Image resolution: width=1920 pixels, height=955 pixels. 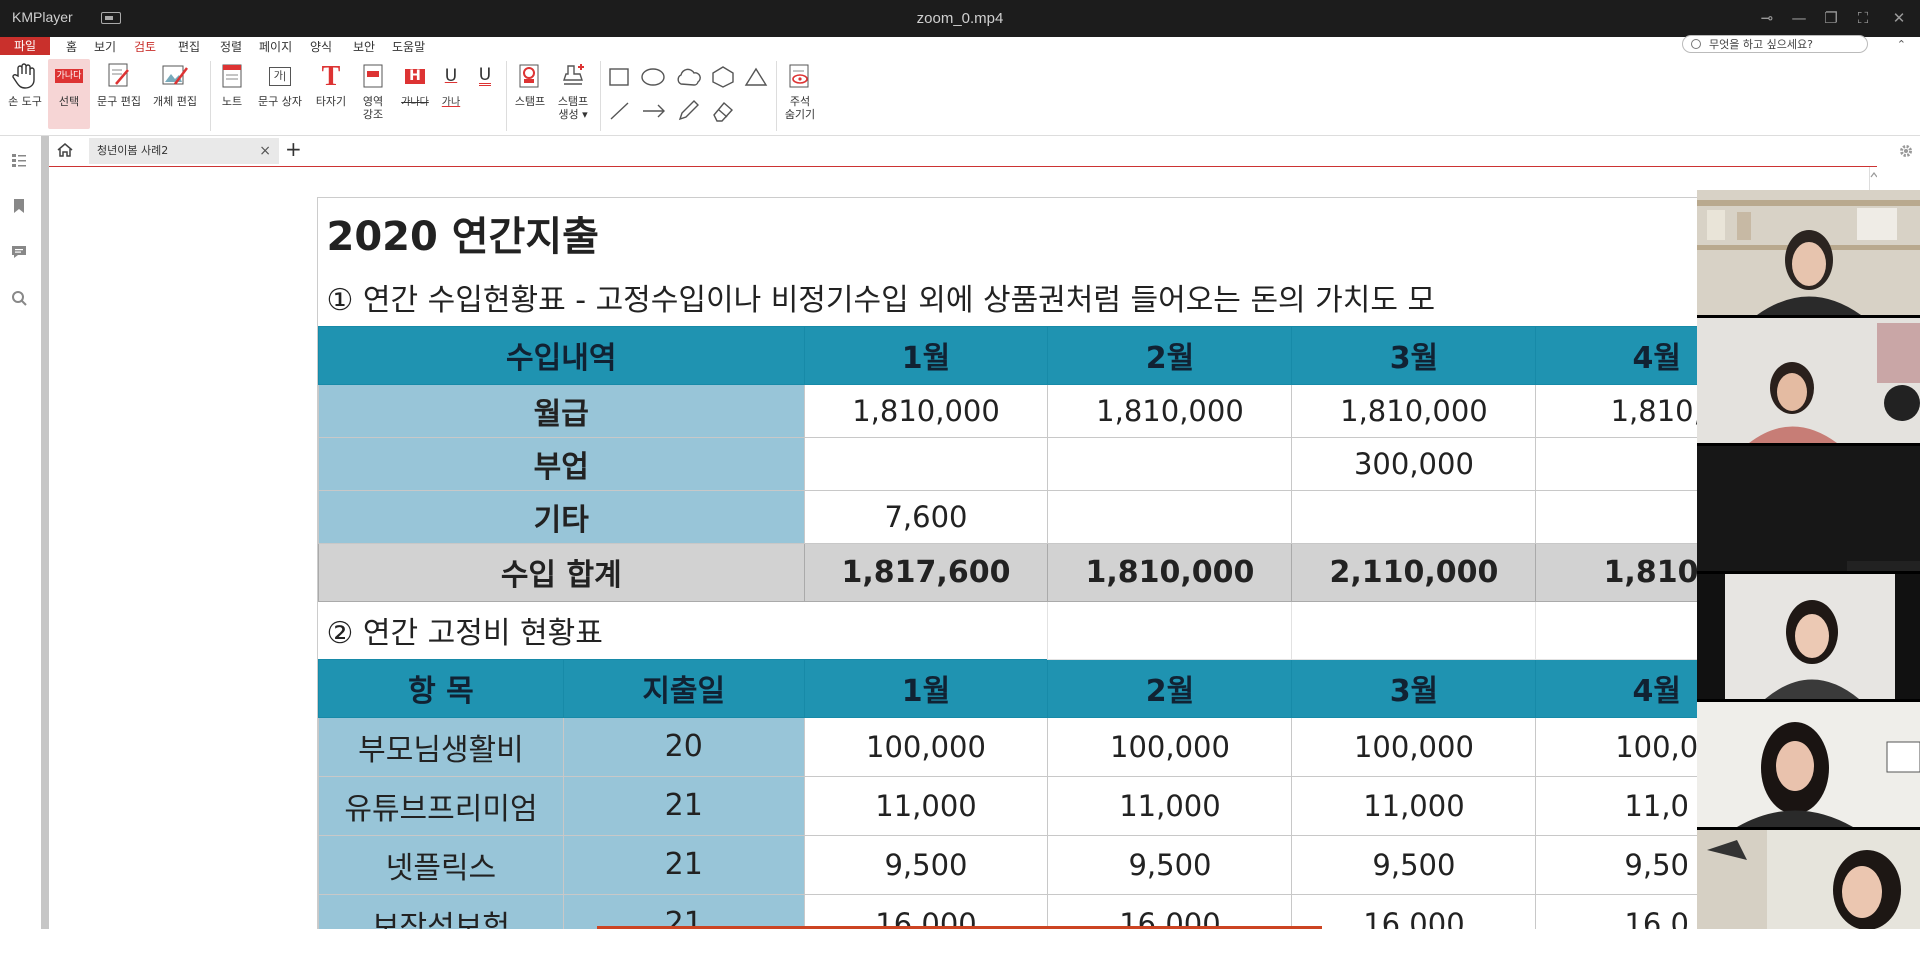 What do you see at coordinates (415, 85) in the screenshot?
I see `highlight-text-button: H 가나다` at bounding box center [415, 85].